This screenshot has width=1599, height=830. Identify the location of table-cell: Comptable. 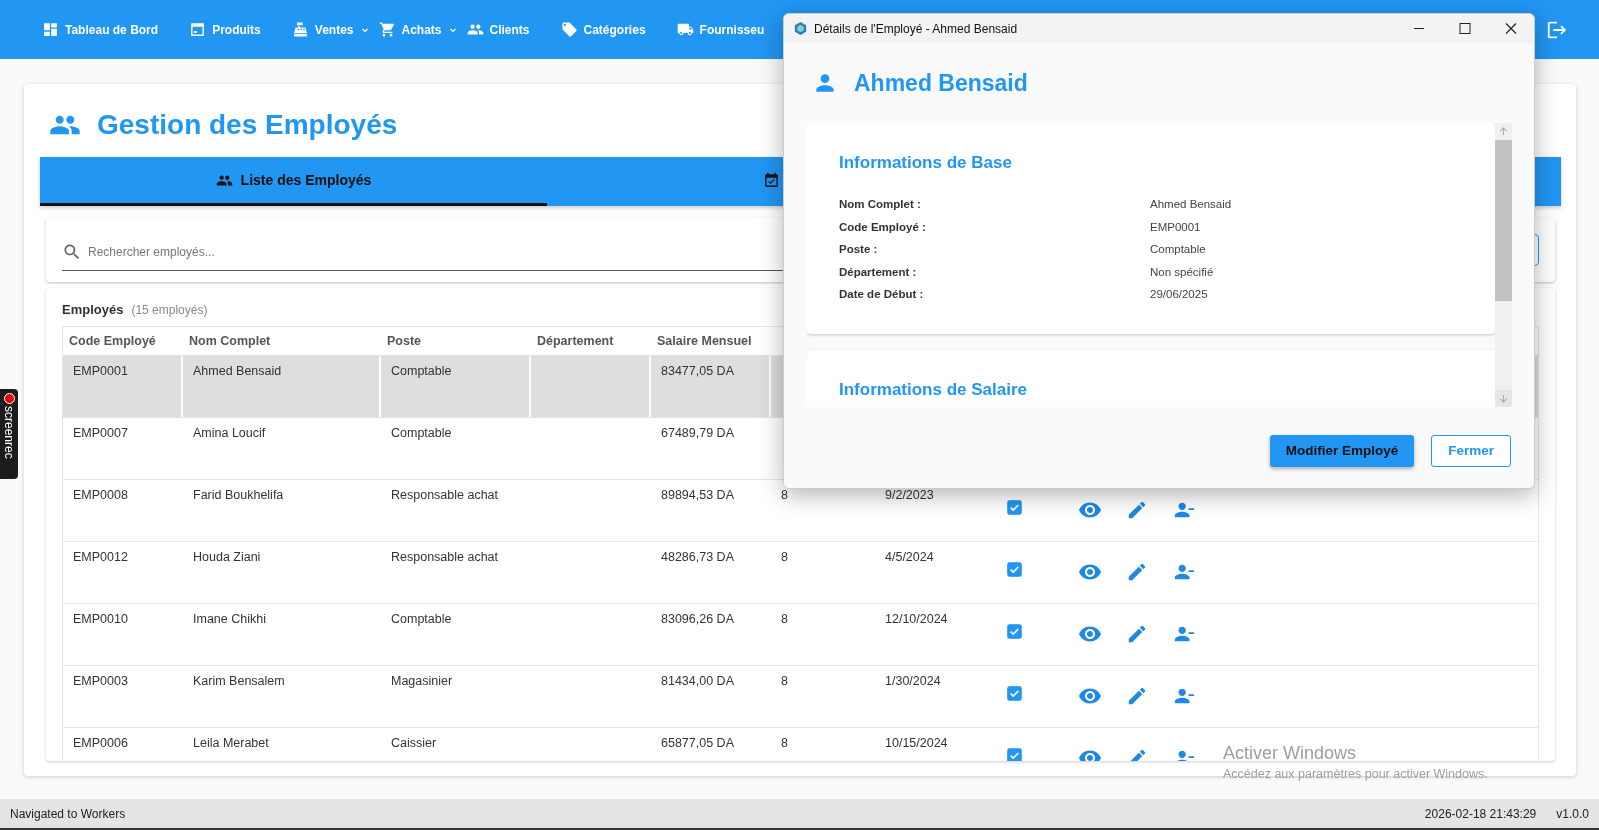
(456, 386).